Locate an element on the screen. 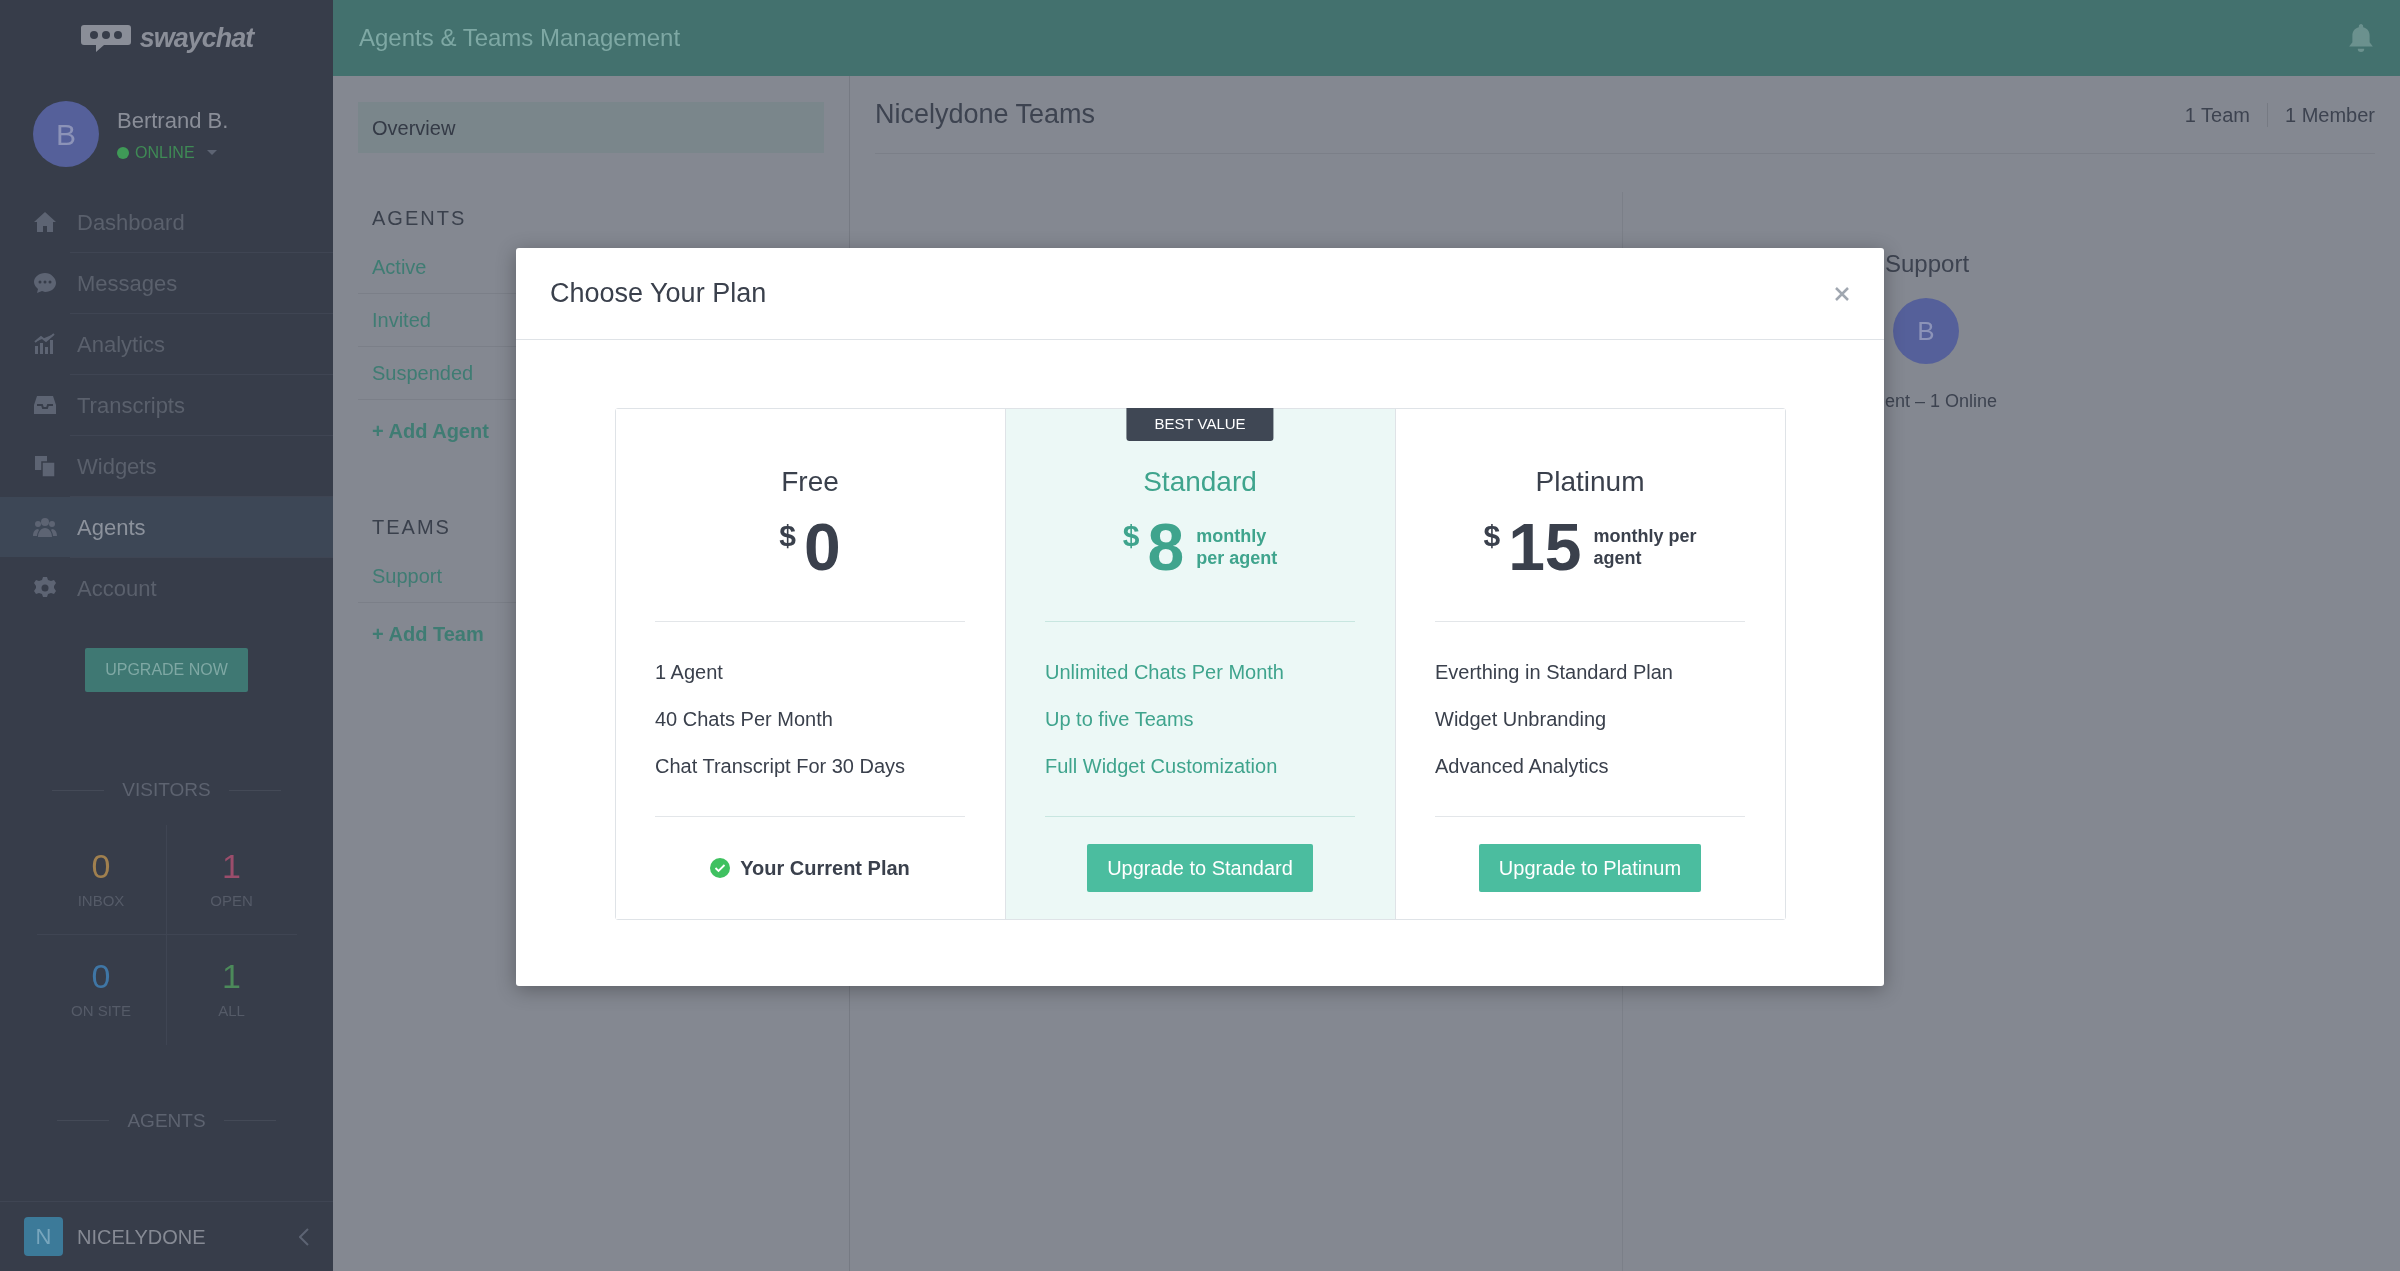 The width and height of the screenshot is (2400, 1271). check-circle-icon is located at coordinates (720, 868).